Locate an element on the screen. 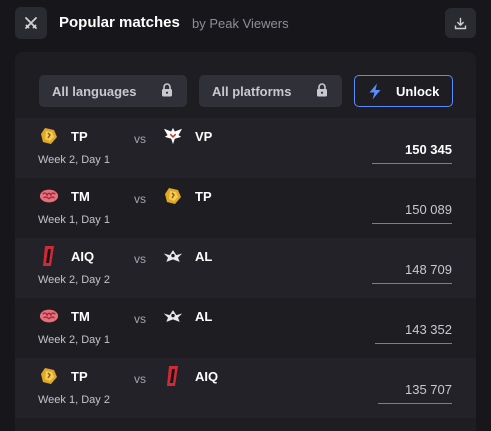 This screenshot has width=491, height=431. match-date: Week 1, Day 1 is located at coordinates (74, 220).